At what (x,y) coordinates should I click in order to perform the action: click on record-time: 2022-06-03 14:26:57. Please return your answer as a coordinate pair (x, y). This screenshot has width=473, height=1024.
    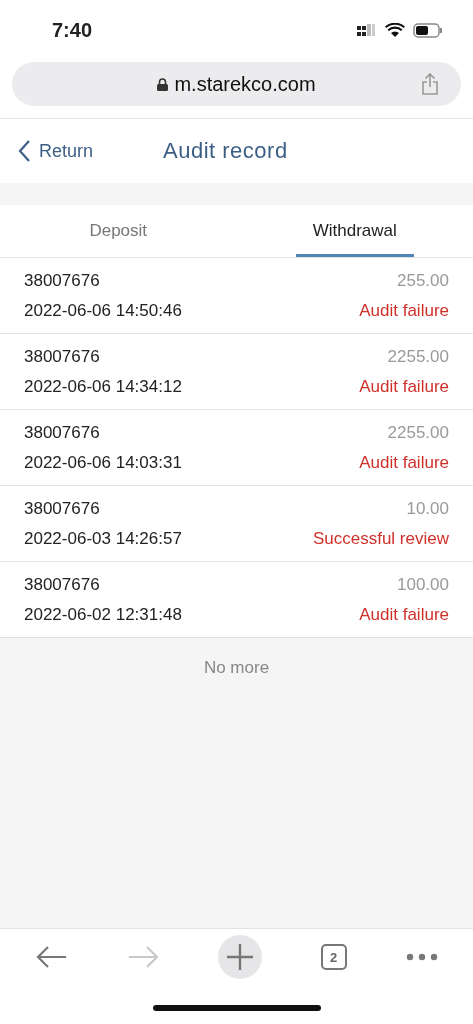
    Looking at the image, I should click on (103, 538).